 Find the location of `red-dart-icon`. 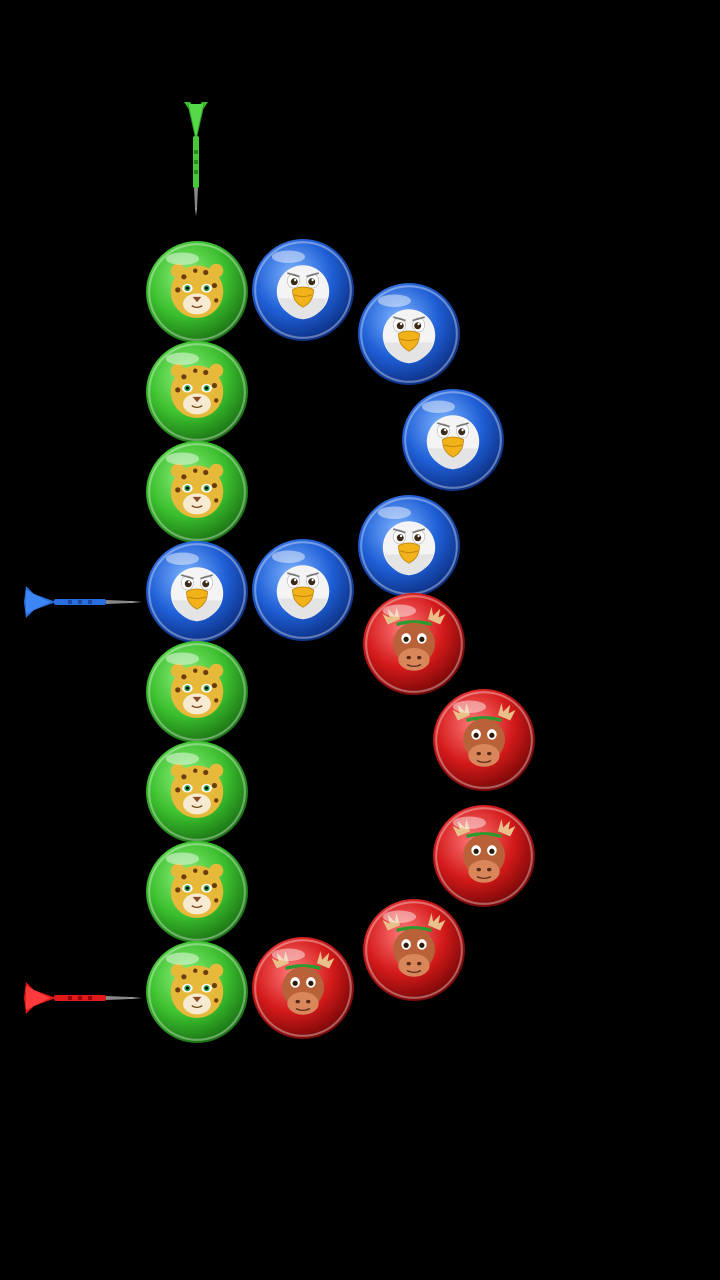

red-dart-icon is located at coordinates (82, 998).